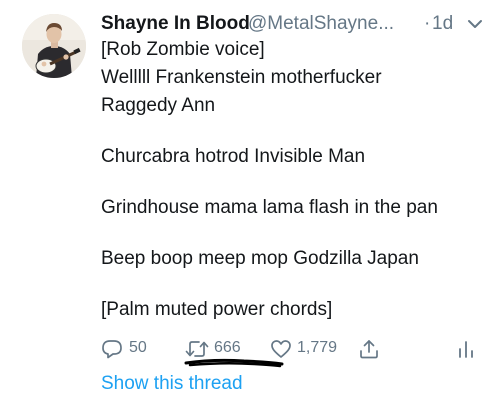  What do you see at coordinates (317, 347) in the screenshot?
I see `like-count: 1,779` at bounding box center [317, 347].